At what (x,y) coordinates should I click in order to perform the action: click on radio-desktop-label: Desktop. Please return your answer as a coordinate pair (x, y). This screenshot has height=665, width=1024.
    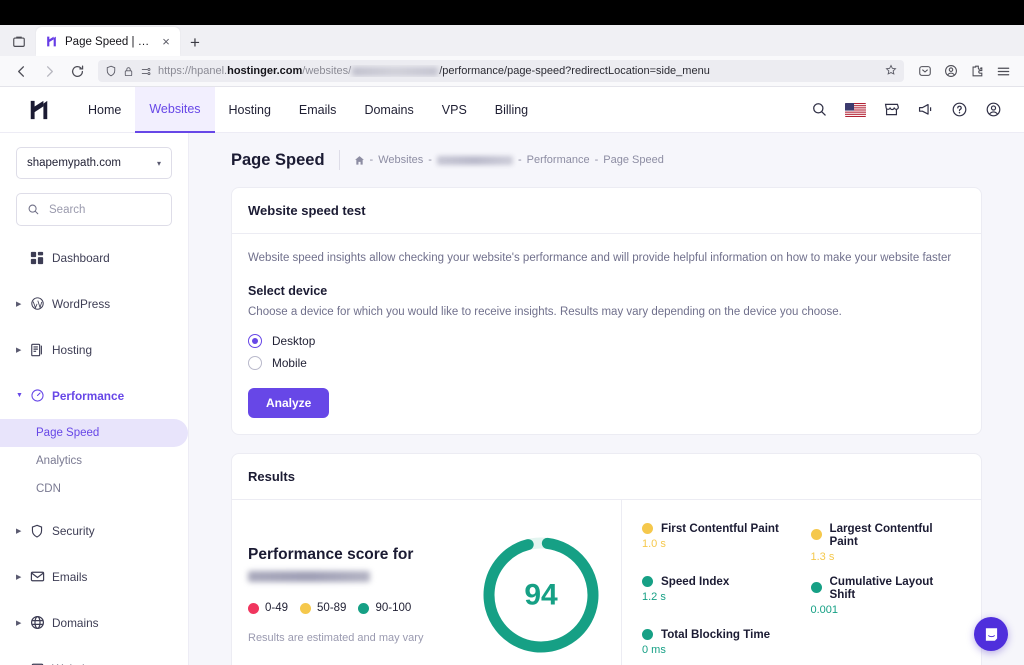
    Looking at the image, I should click on (294, 340).